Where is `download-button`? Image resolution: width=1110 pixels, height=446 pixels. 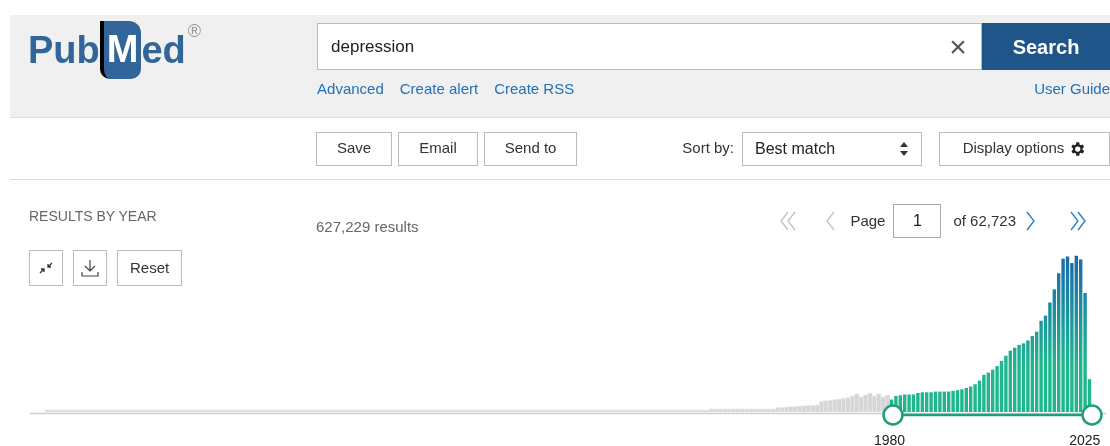 download-button is located at coordinates (90, 268).